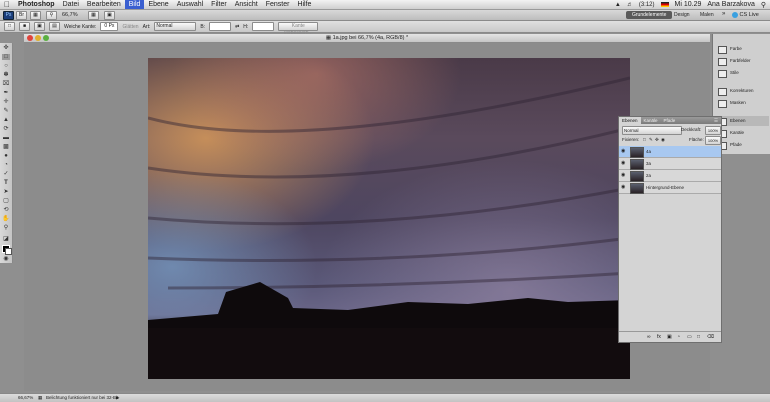 This screenshot has width=770, height=402. What do you see at coordinates (6, 239) in the screenshot?
I see `default-colors-icon: ◪` at bounding box center [6, 239].